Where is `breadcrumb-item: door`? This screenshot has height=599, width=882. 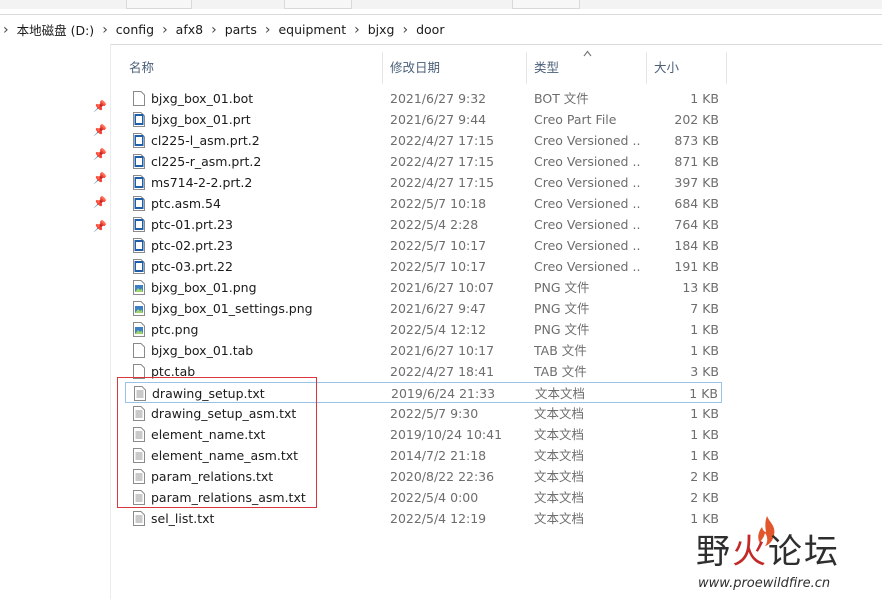
breadcrumb-item: door is located at coordinates (430, 29).